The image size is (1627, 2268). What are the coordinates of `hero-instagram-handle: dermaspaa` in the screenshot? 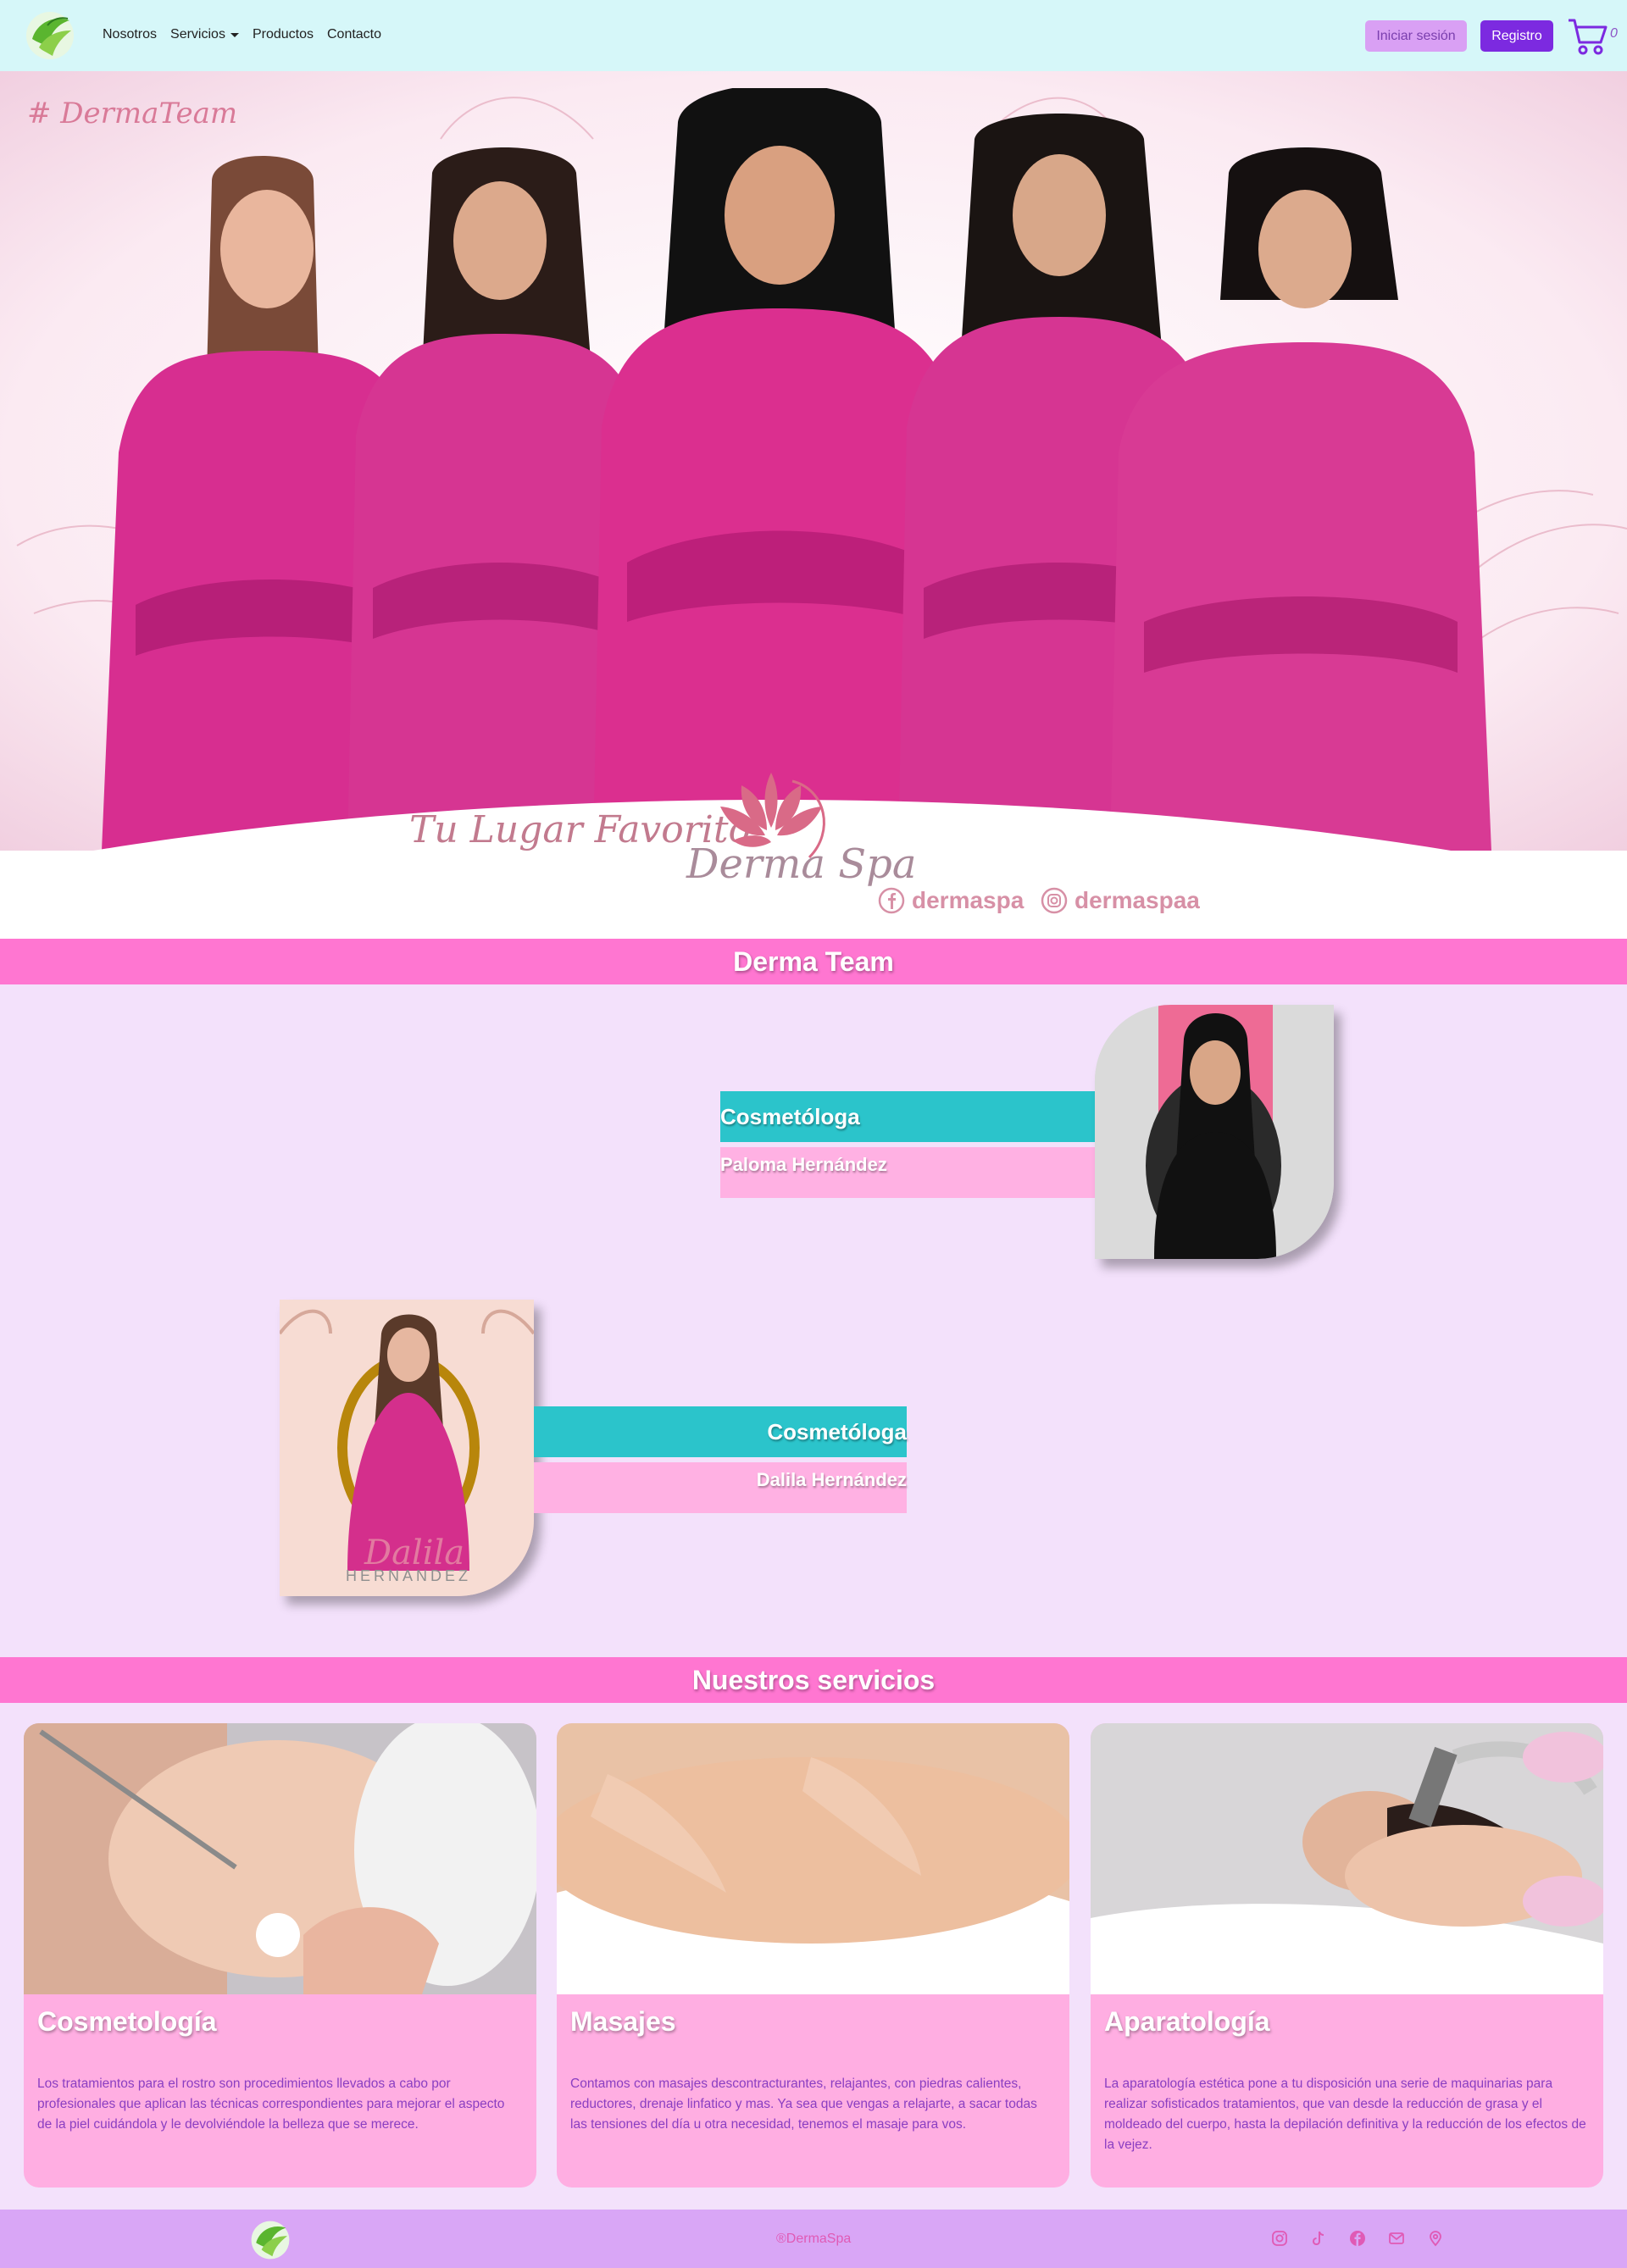 It's located at (1121, 900).